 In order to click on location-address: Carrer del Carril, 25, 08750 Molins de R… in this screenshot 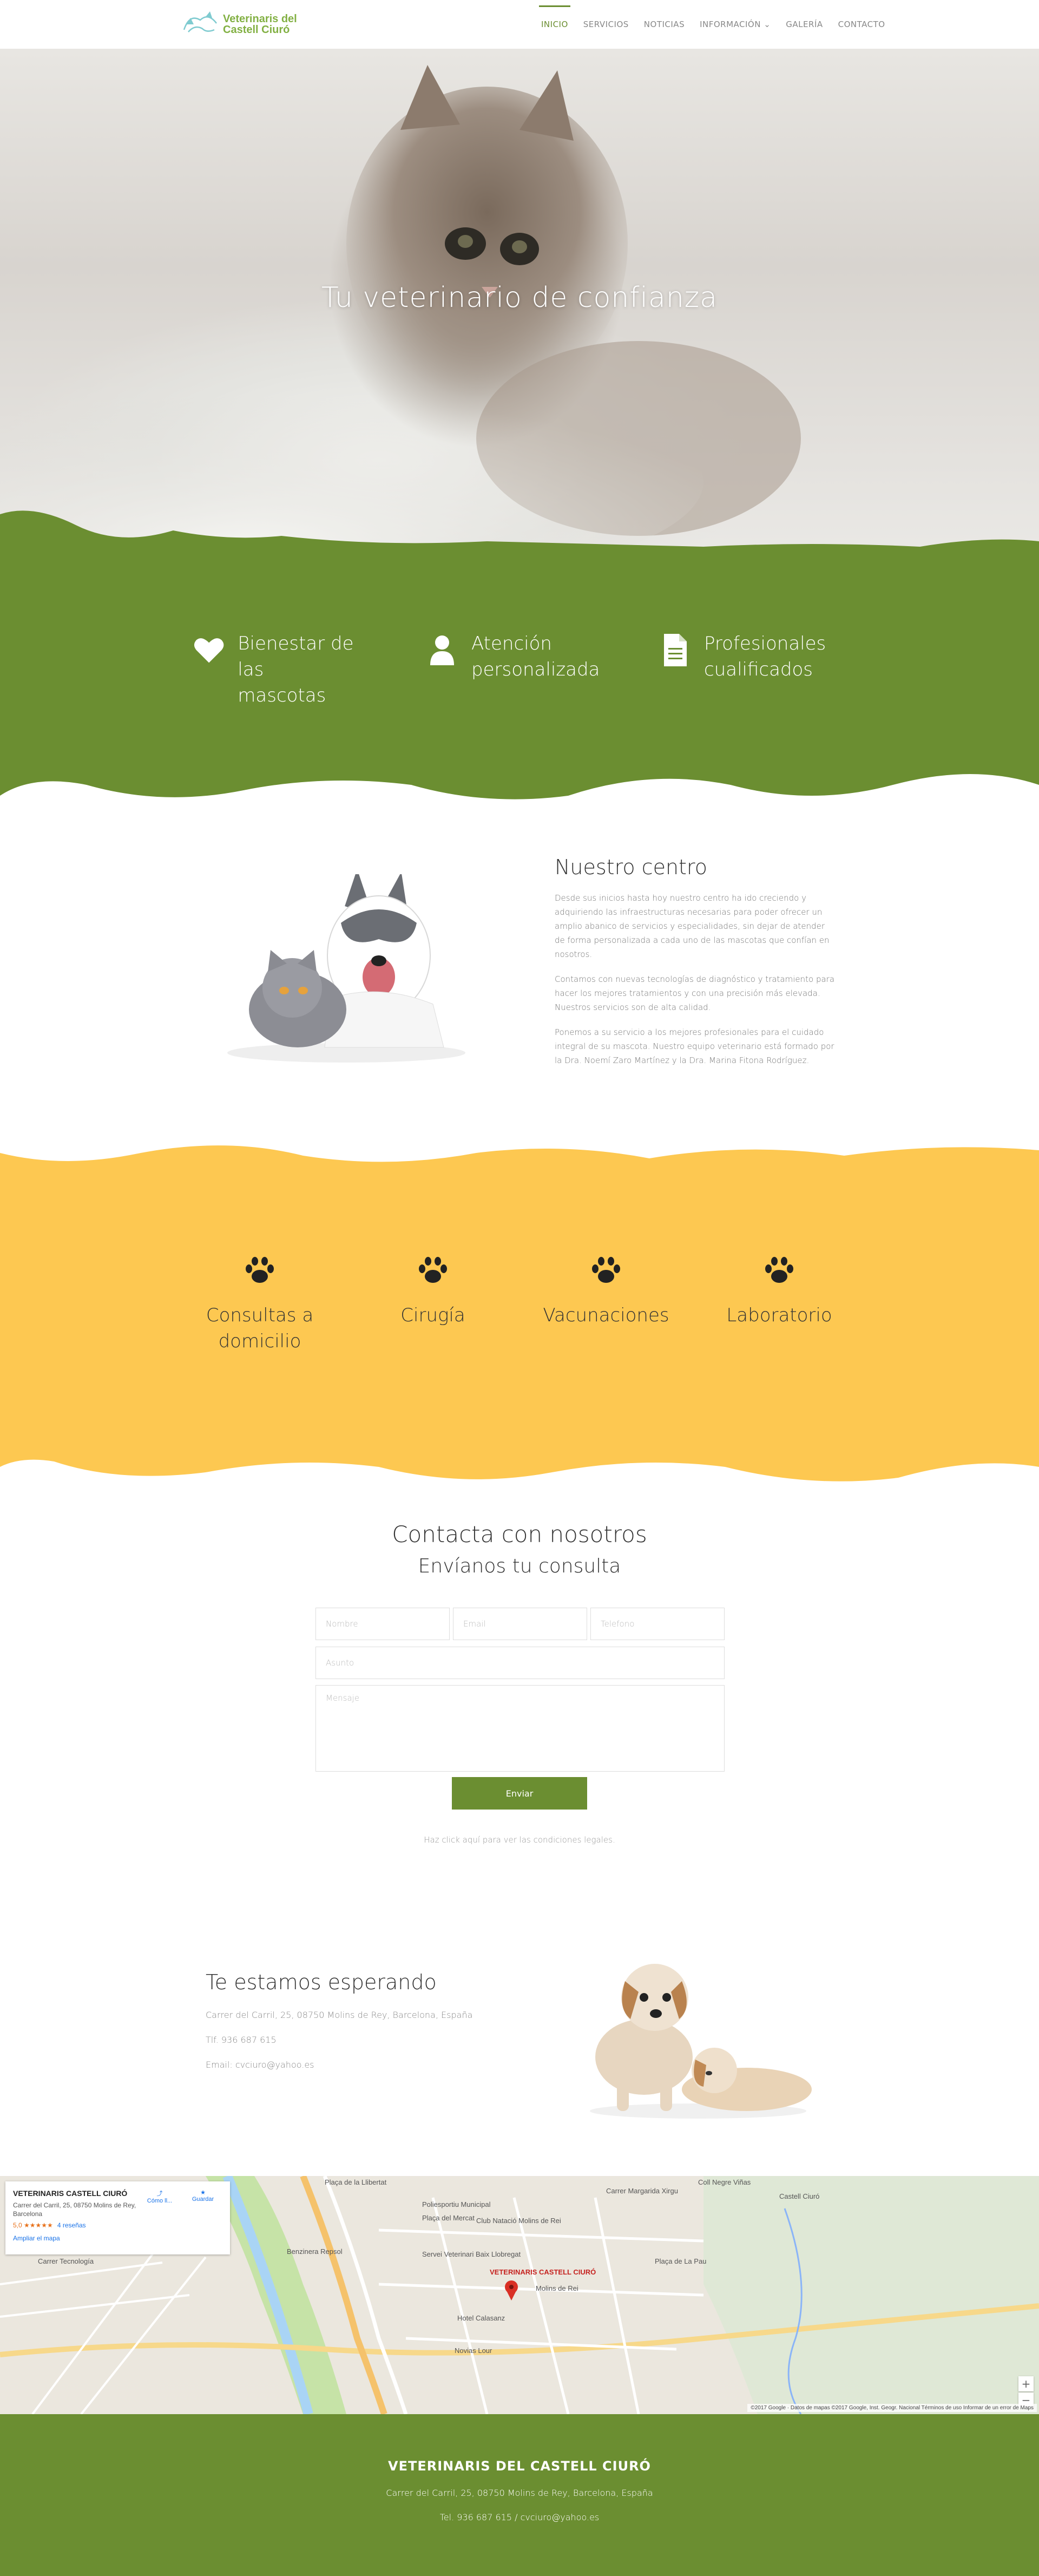, I will do `click(339, 2015)`.